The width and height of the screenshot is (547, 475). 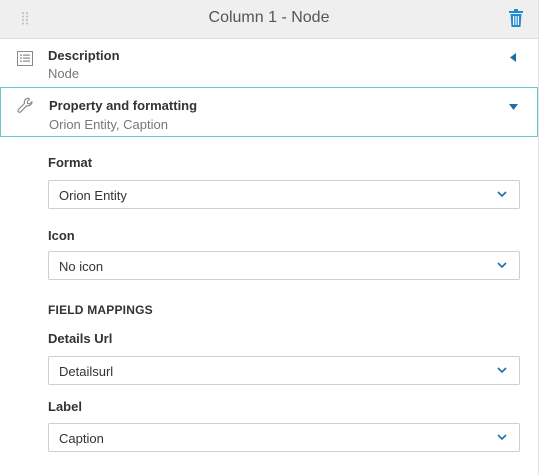 What do you see at coordinates (81, 438) in the screenshot?
I see `label-select-value: Caption` at bounding box center [81, 438].